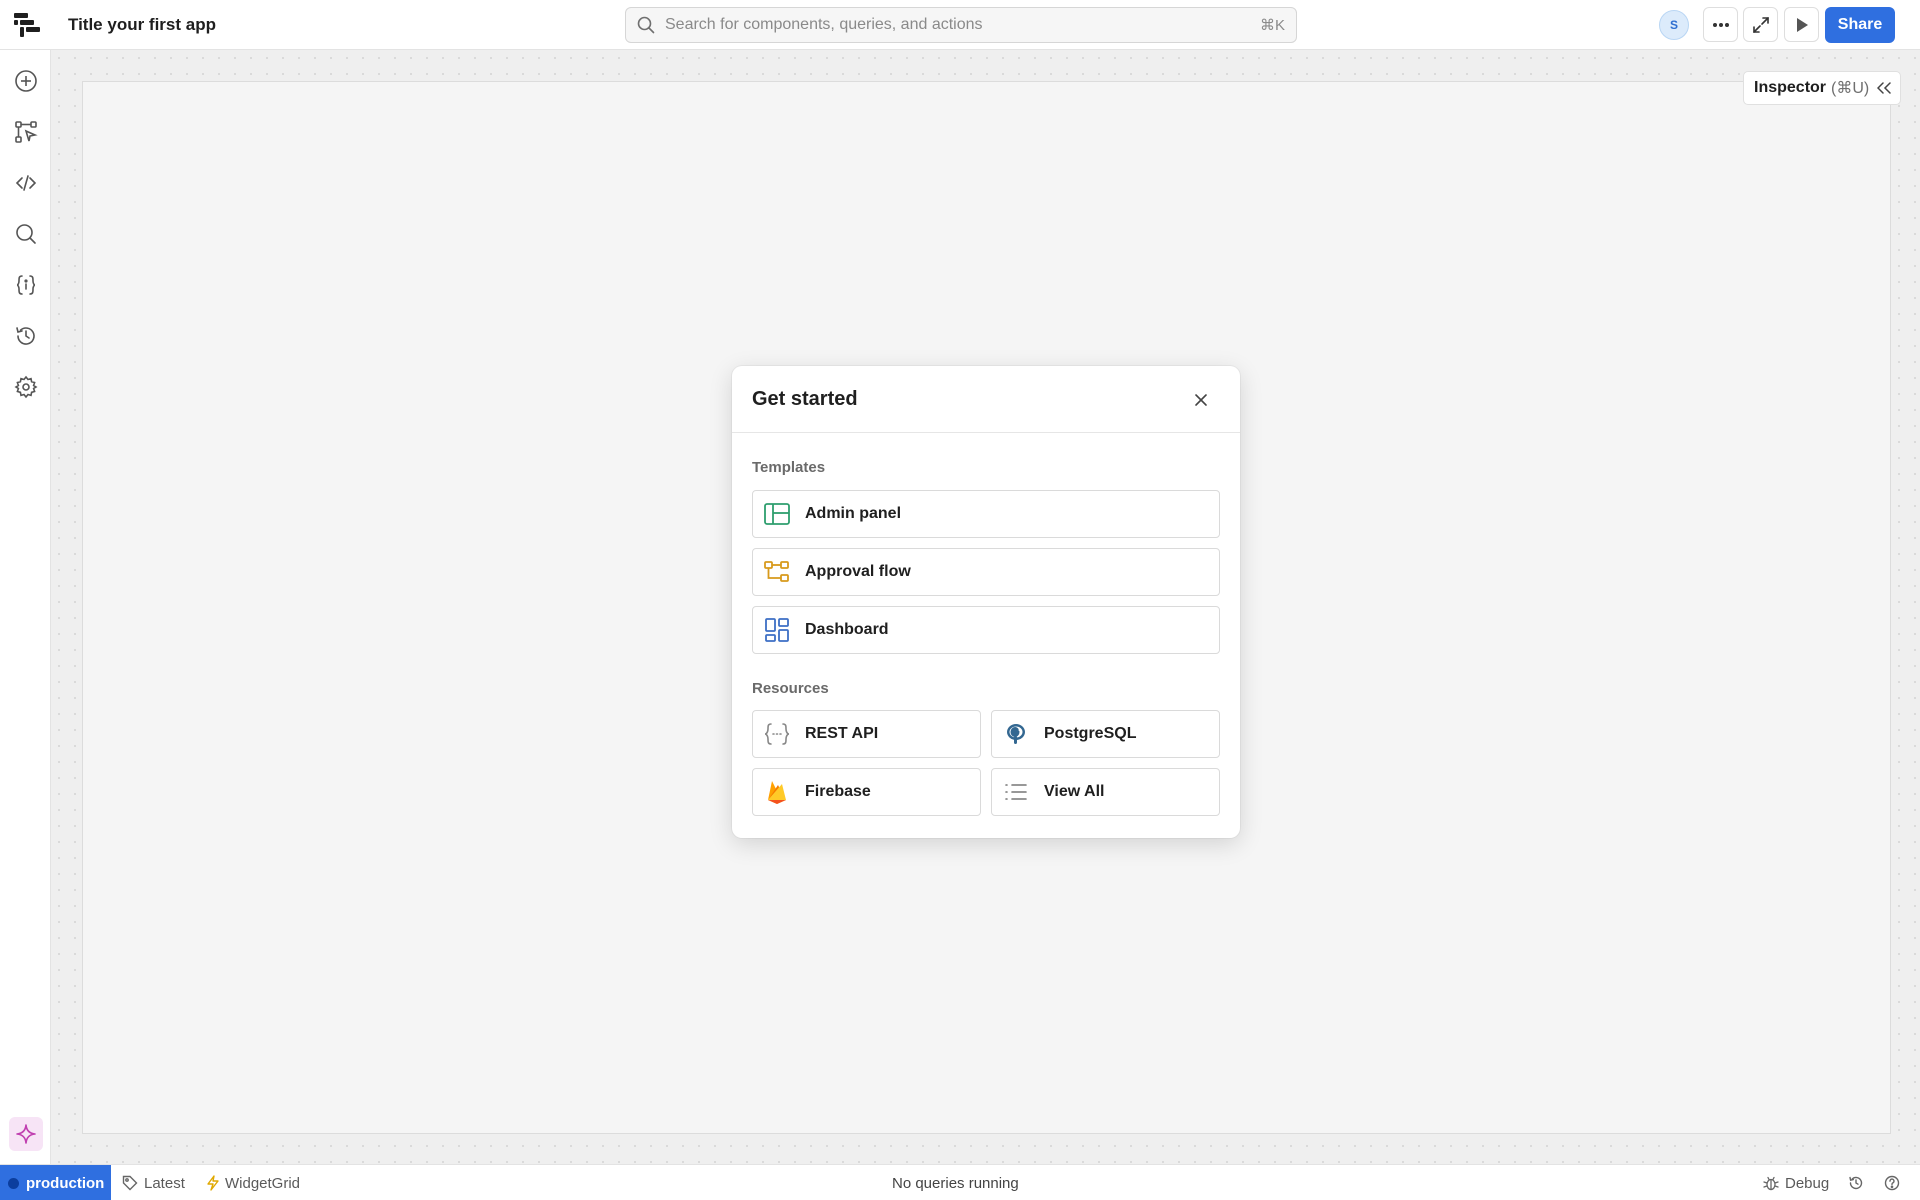 This screenshot has height=1200, width=1920. I want to click on add-icon, so click(26, 81).